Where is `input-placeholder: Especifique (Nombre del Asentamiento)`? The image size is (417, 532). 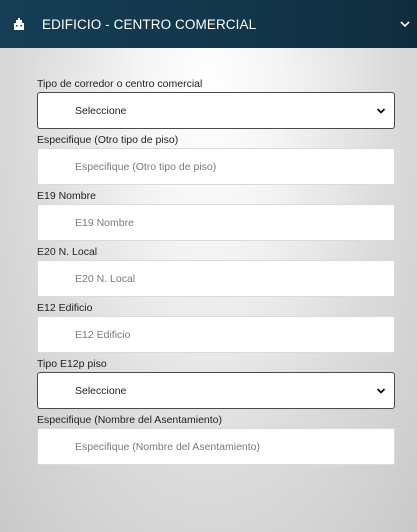
input-placeholder: Especifique (Nombre del Asentamiento) is located at coordinates (168, 446).